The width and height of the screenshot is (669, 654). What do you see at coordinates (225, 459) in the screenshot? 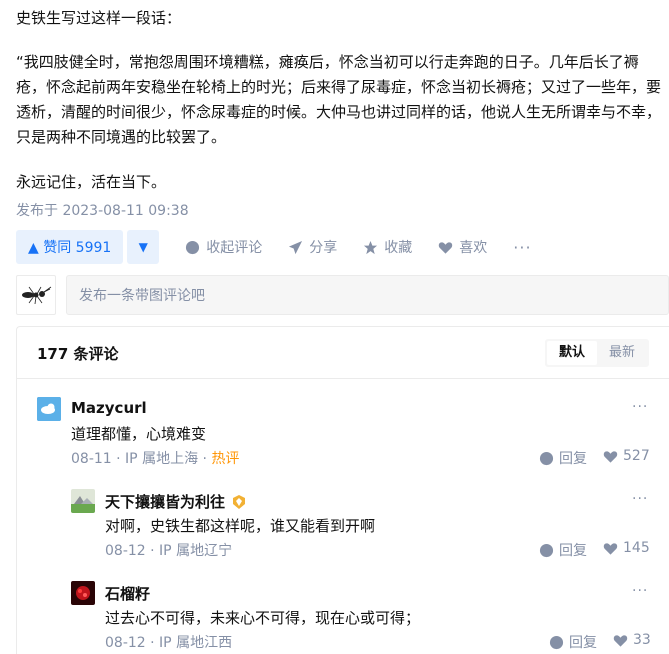
I see `hot-comment-badge: 热评` at bounding box center [225, 459].